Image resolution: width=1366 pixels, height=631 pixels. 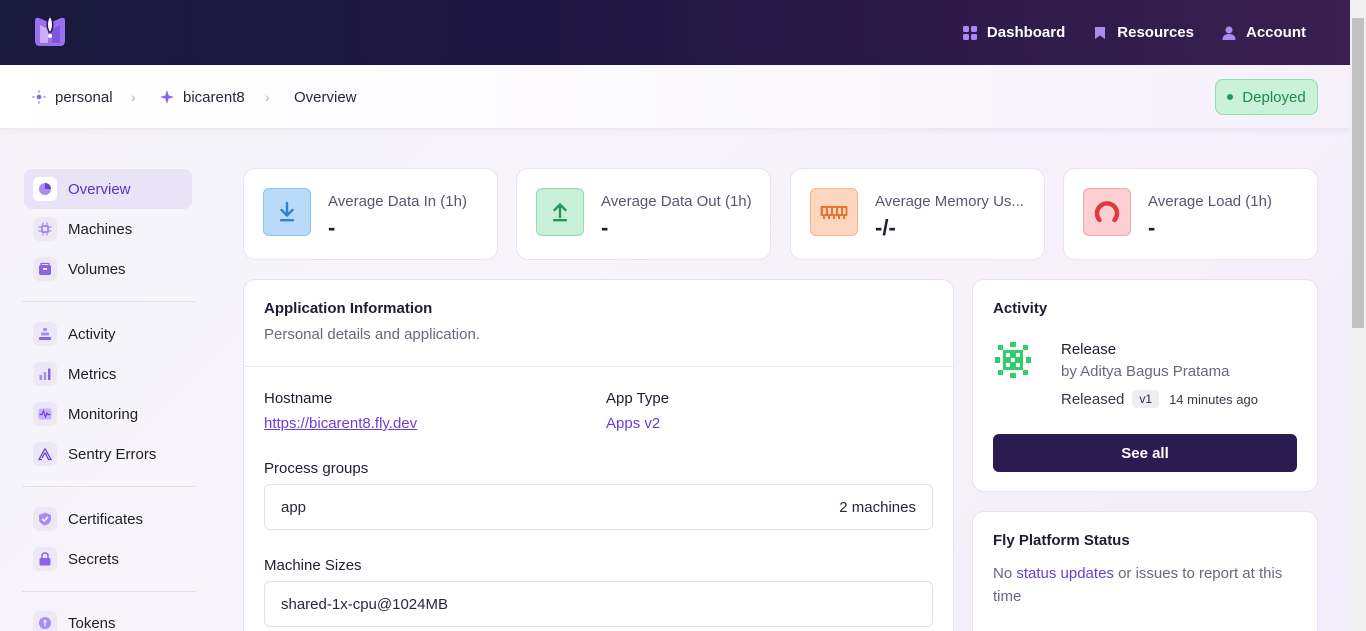 What do you see at coordinates (917, 214) in the screenshot?
I see `stat-card-memory: Average Memory Us... -/-` at bounding box center [917, 214].